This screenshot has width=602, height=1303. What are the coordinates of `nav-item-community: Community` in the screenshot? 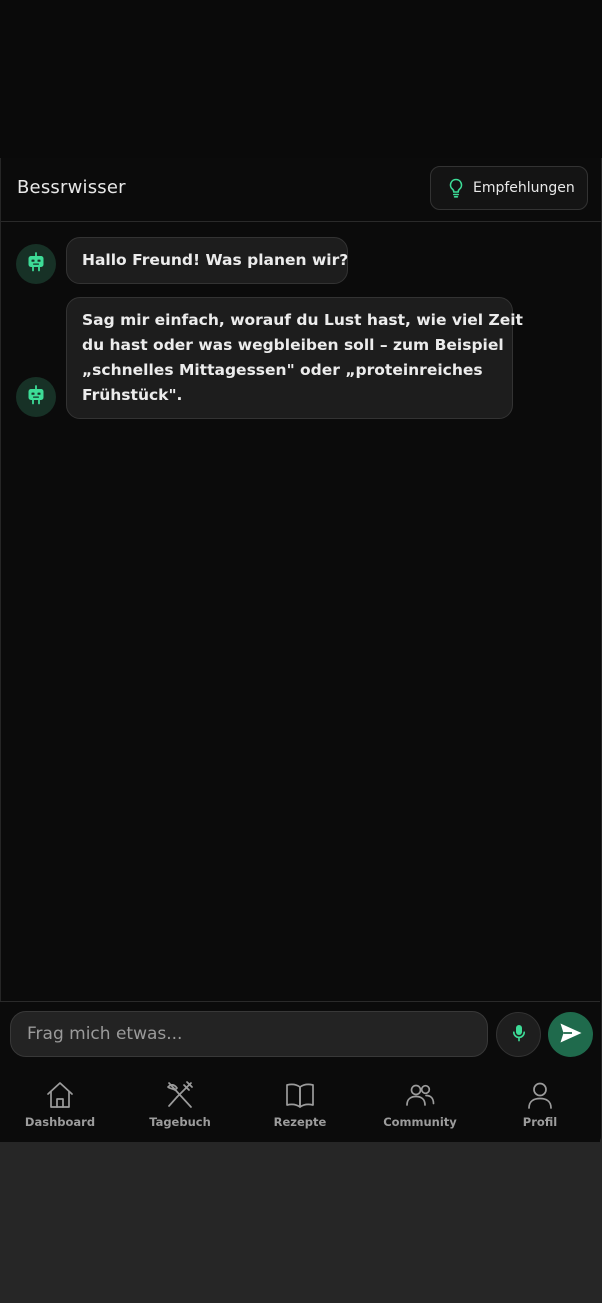 It's located at (420, 1103).